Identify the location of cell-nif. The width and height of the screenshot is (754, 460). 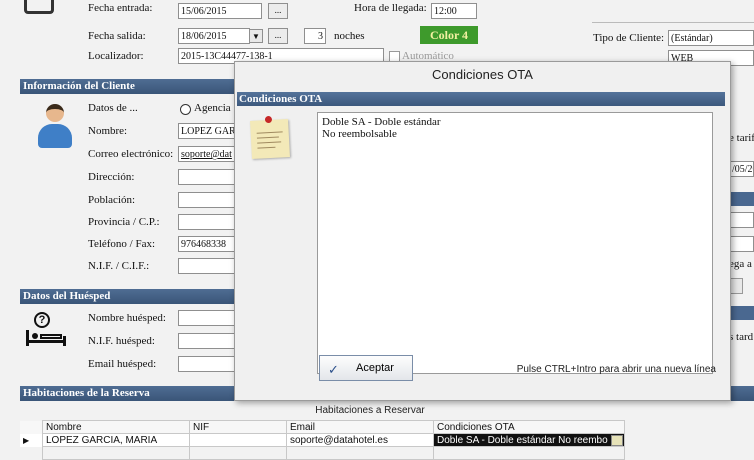
(238, 440).